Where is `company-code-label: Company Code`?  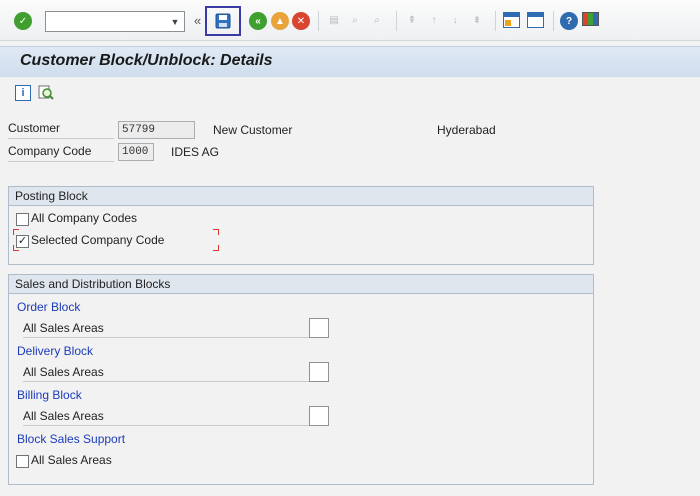 company-code-label: Company Code is located at coordinates (61, 153).